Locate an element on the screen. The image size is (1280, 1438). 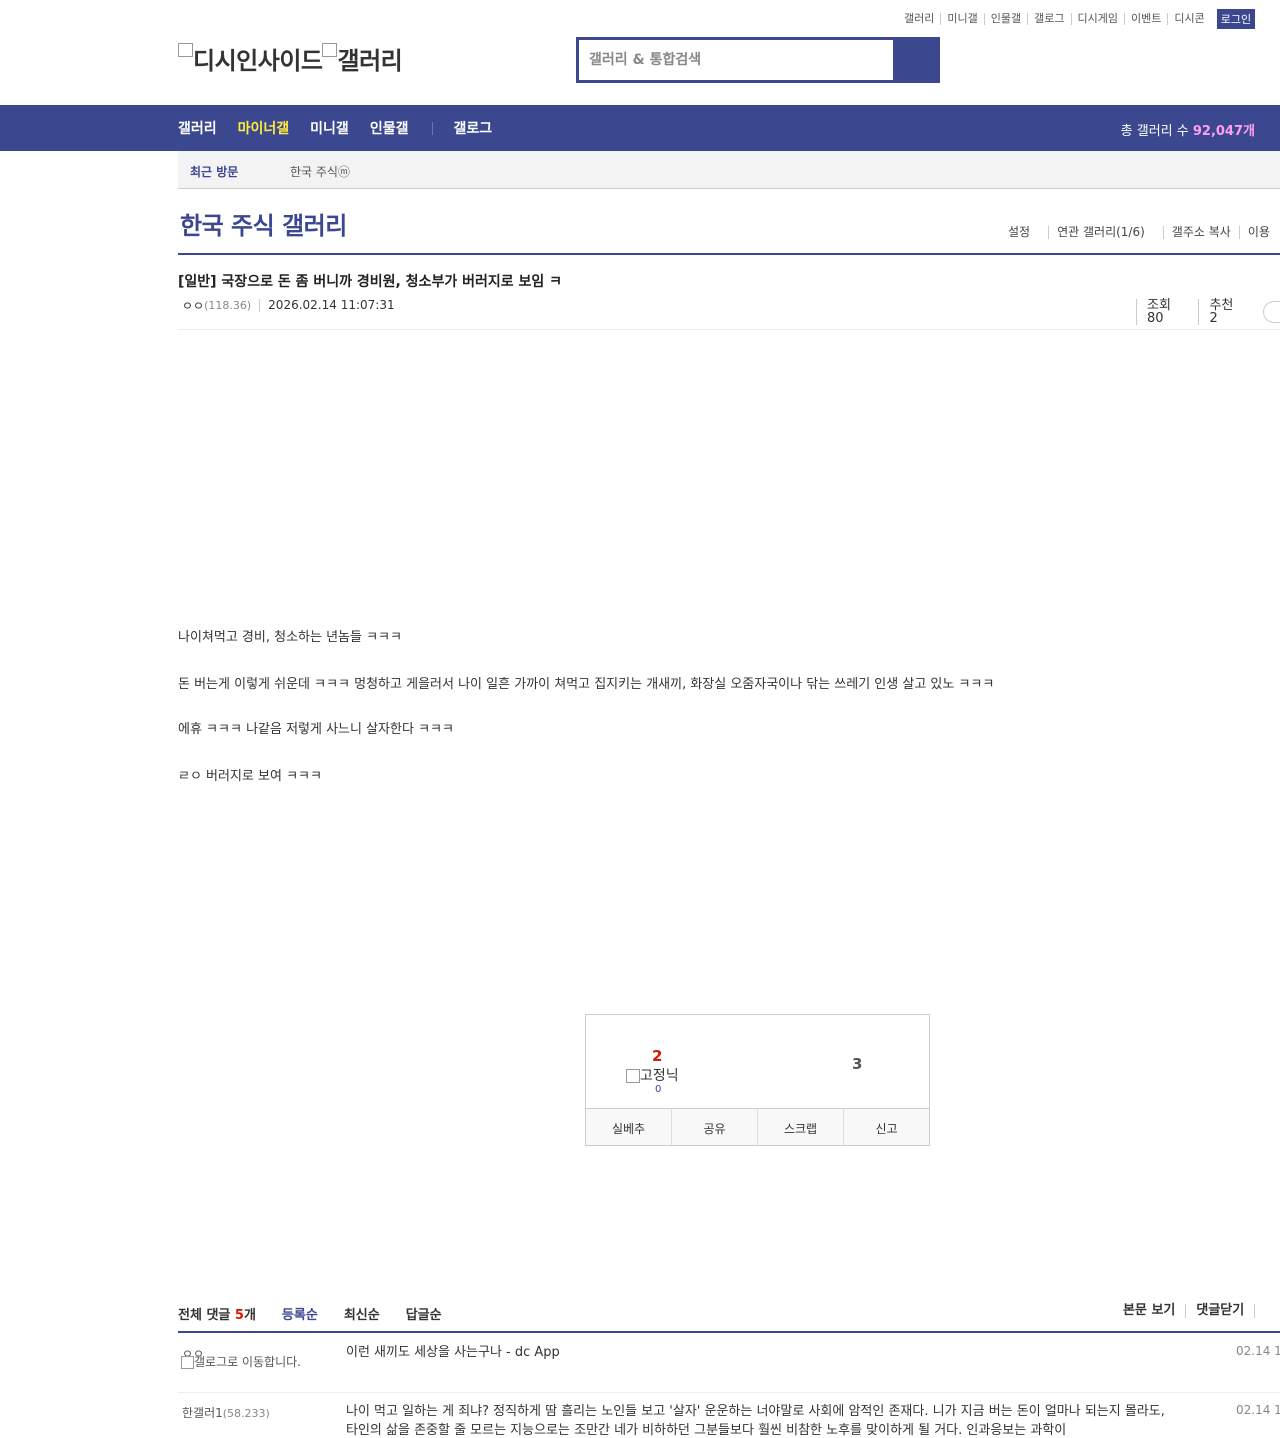
recommend-actions: 실베추 공유 스크랩 신고 is located at coordinates (757, 1126).